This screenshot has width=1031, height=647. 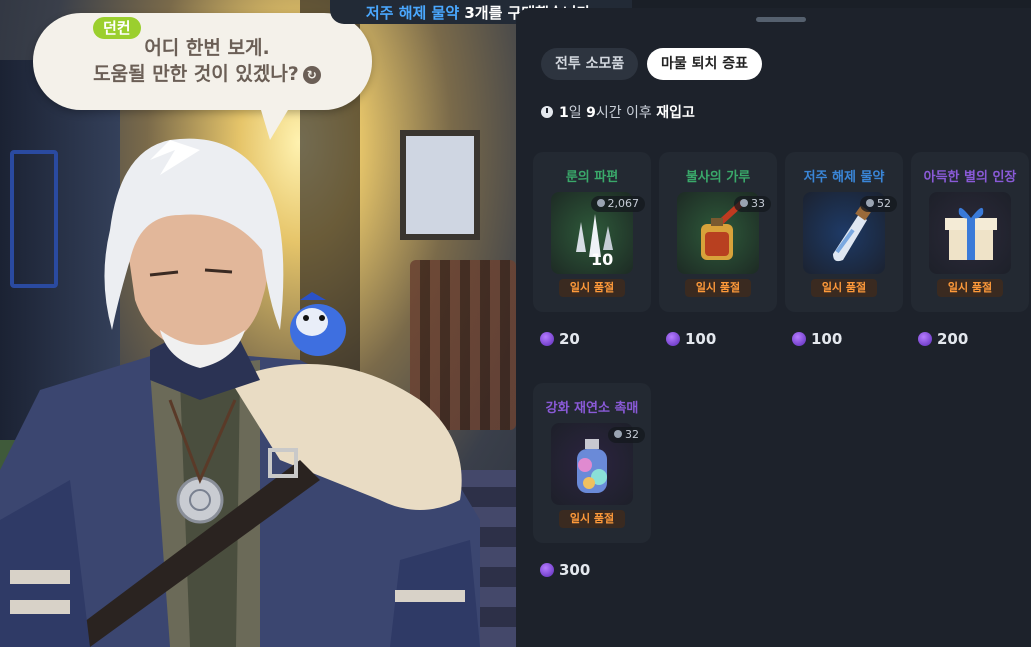 What do you see at coordinates (207, 48) in the screenshot?
I see `dialog-line-1: 어디 한번 보게.` at bounding box center [207, 48].